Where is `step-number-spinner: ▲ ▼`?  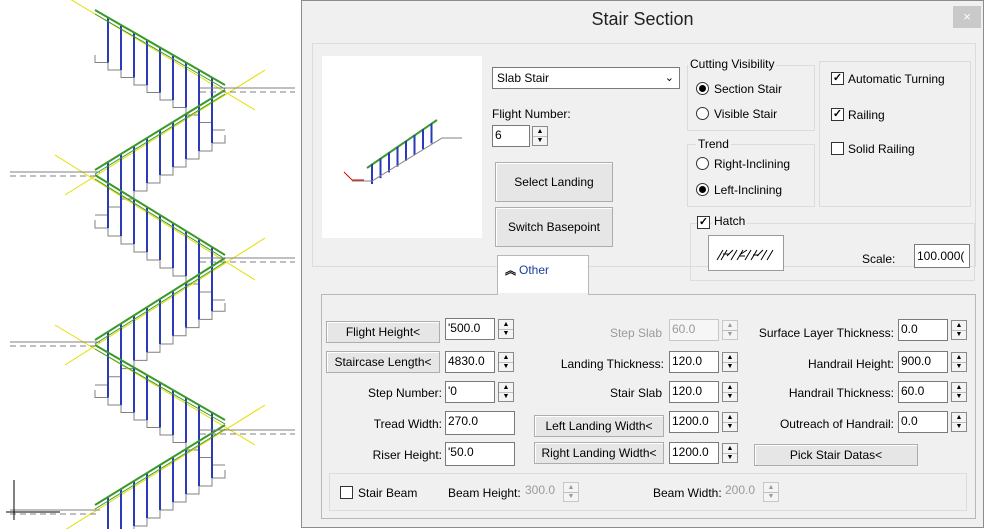
step-number-spinner: ▲ ▼ is located at coordinates (506, 392).